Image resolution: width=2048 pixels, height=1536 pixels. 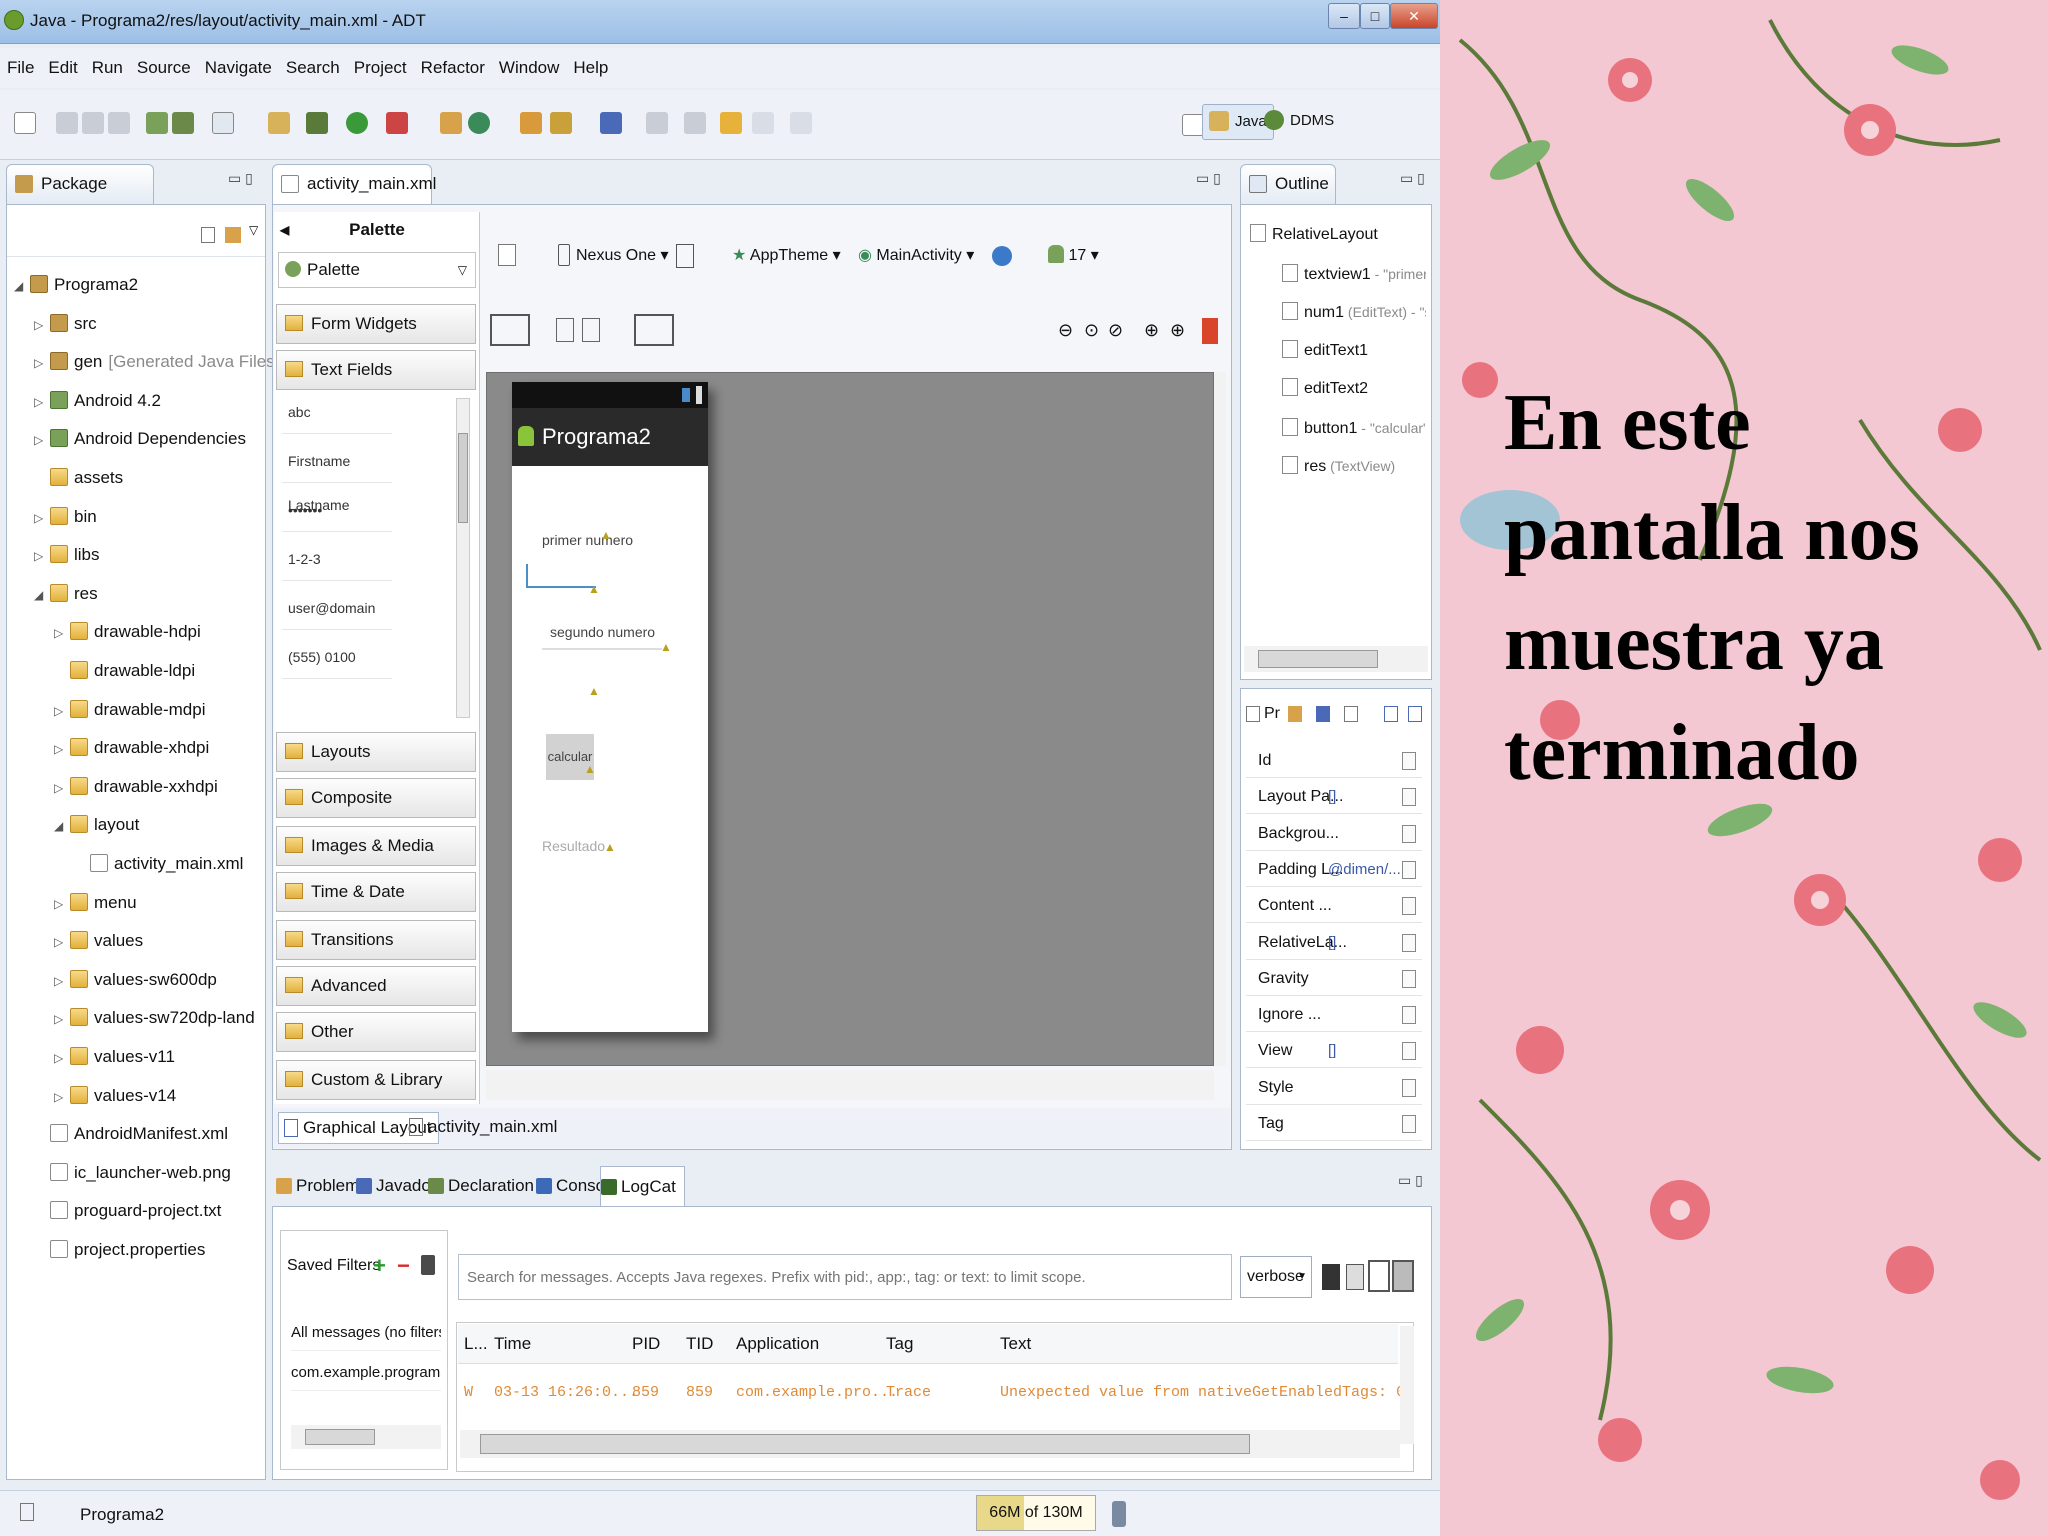 I want to click on label-primer-numero: primer numero, so click(x=587, y=540).